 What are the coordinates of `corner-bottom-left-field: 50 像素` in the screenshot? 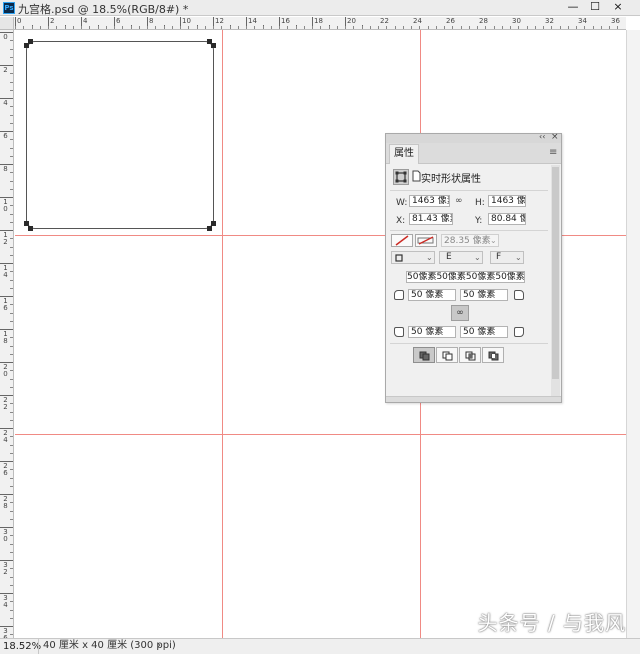 It's located at (432, 332).